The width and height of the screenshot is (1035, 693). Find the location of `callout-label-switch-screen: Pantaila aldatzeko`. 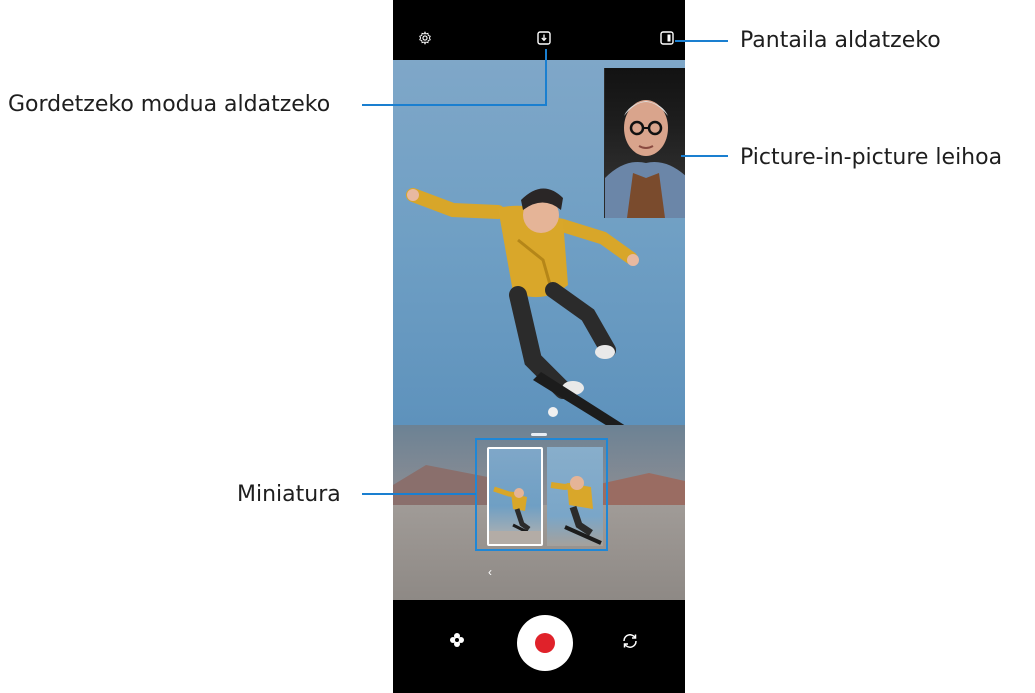

callout-label-switch-screen: Pantaila aldatzeko is located at coordinates (840, 40).